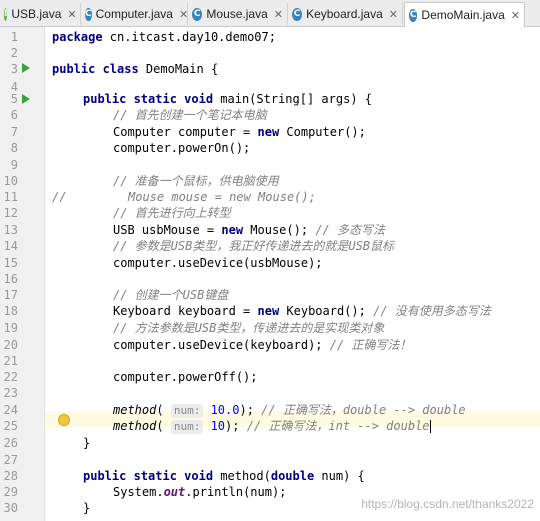  Describe the element at coordinates (370, 345) in the screenshot. I see `code-comment: // 正确写法！` at that location.